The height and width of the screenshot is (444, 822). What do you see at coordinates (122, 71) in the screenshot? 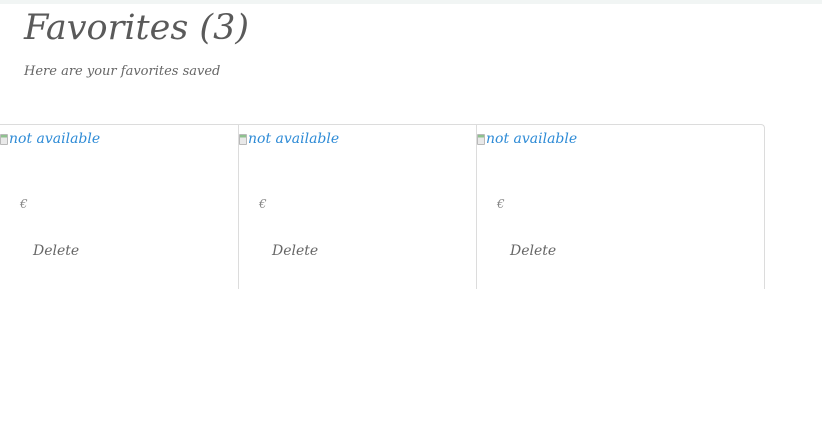
I see `page-subtitle: Here are your favorites saved` at bounding box center [122, 71].